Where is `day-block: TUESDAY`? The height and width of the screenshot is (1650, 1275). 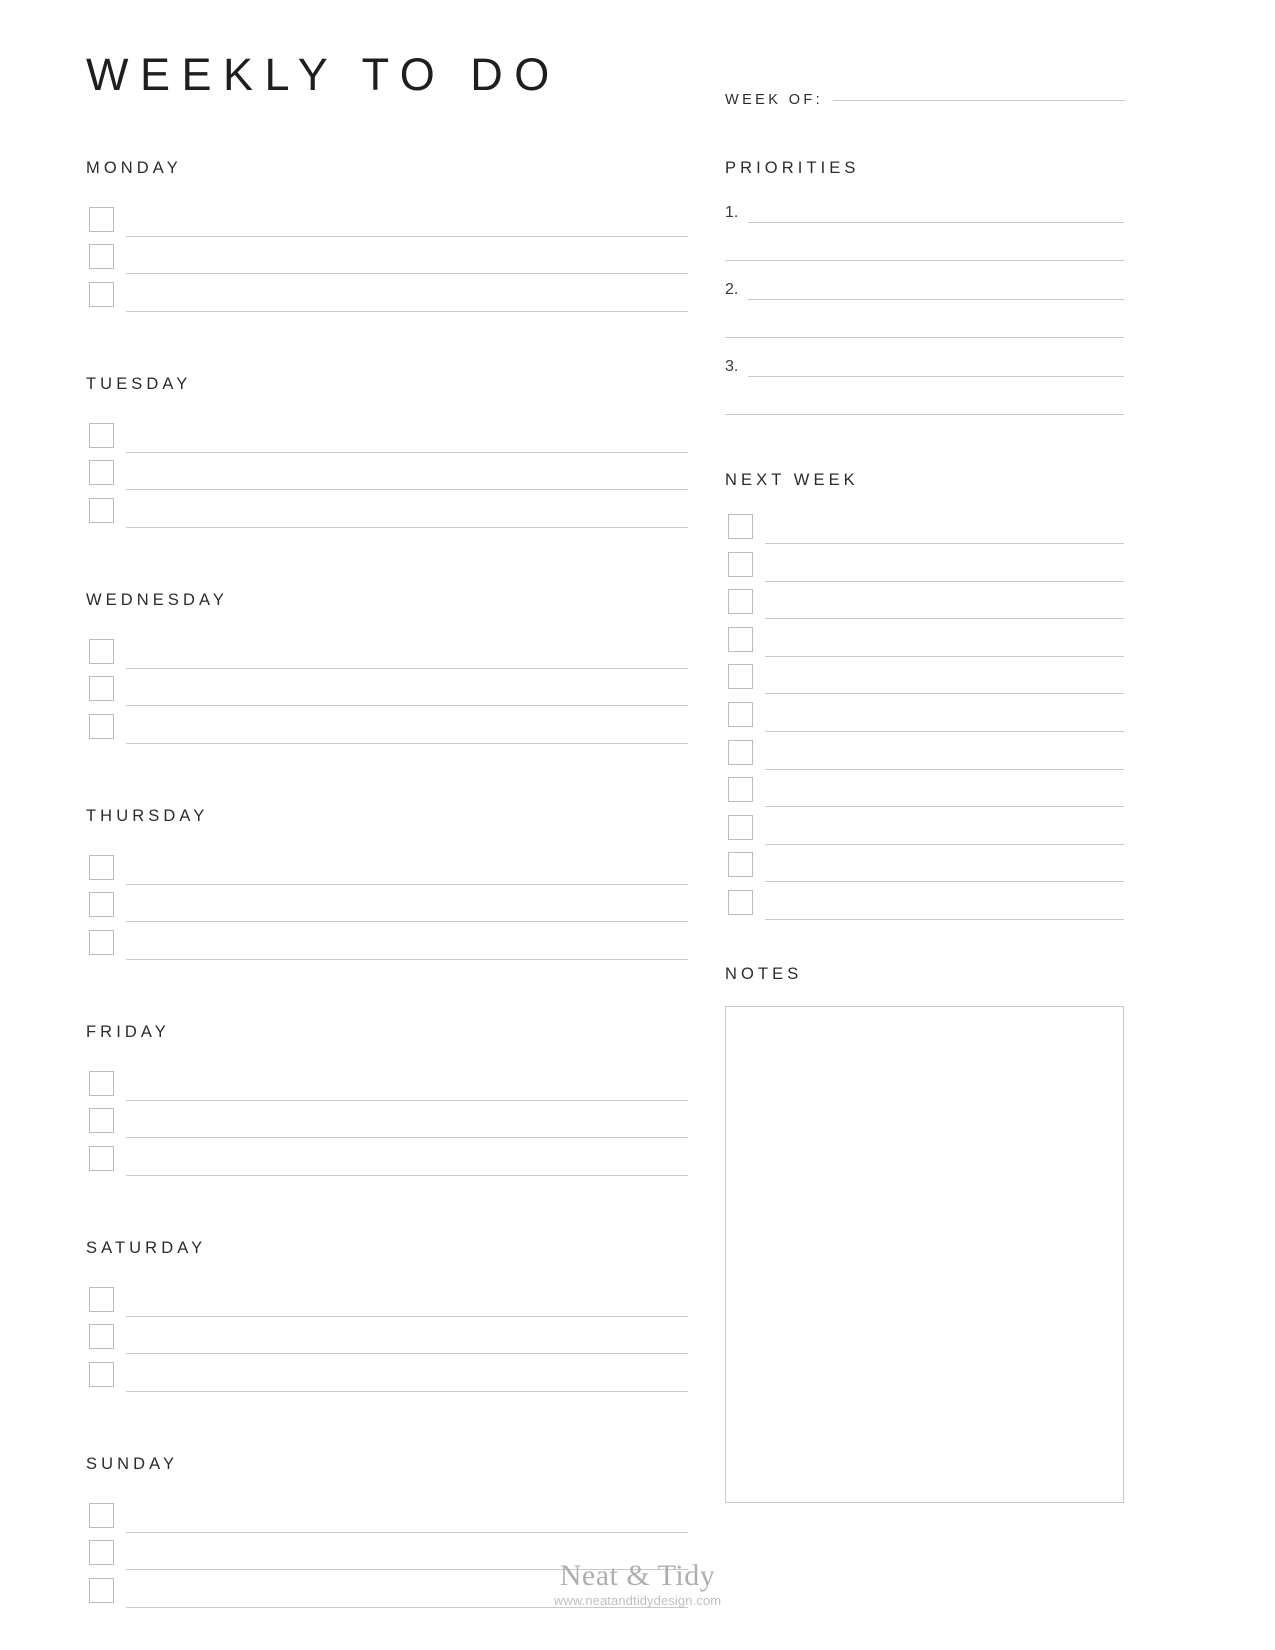 day-block: TUESDAY is located at coordinates (387, 455).